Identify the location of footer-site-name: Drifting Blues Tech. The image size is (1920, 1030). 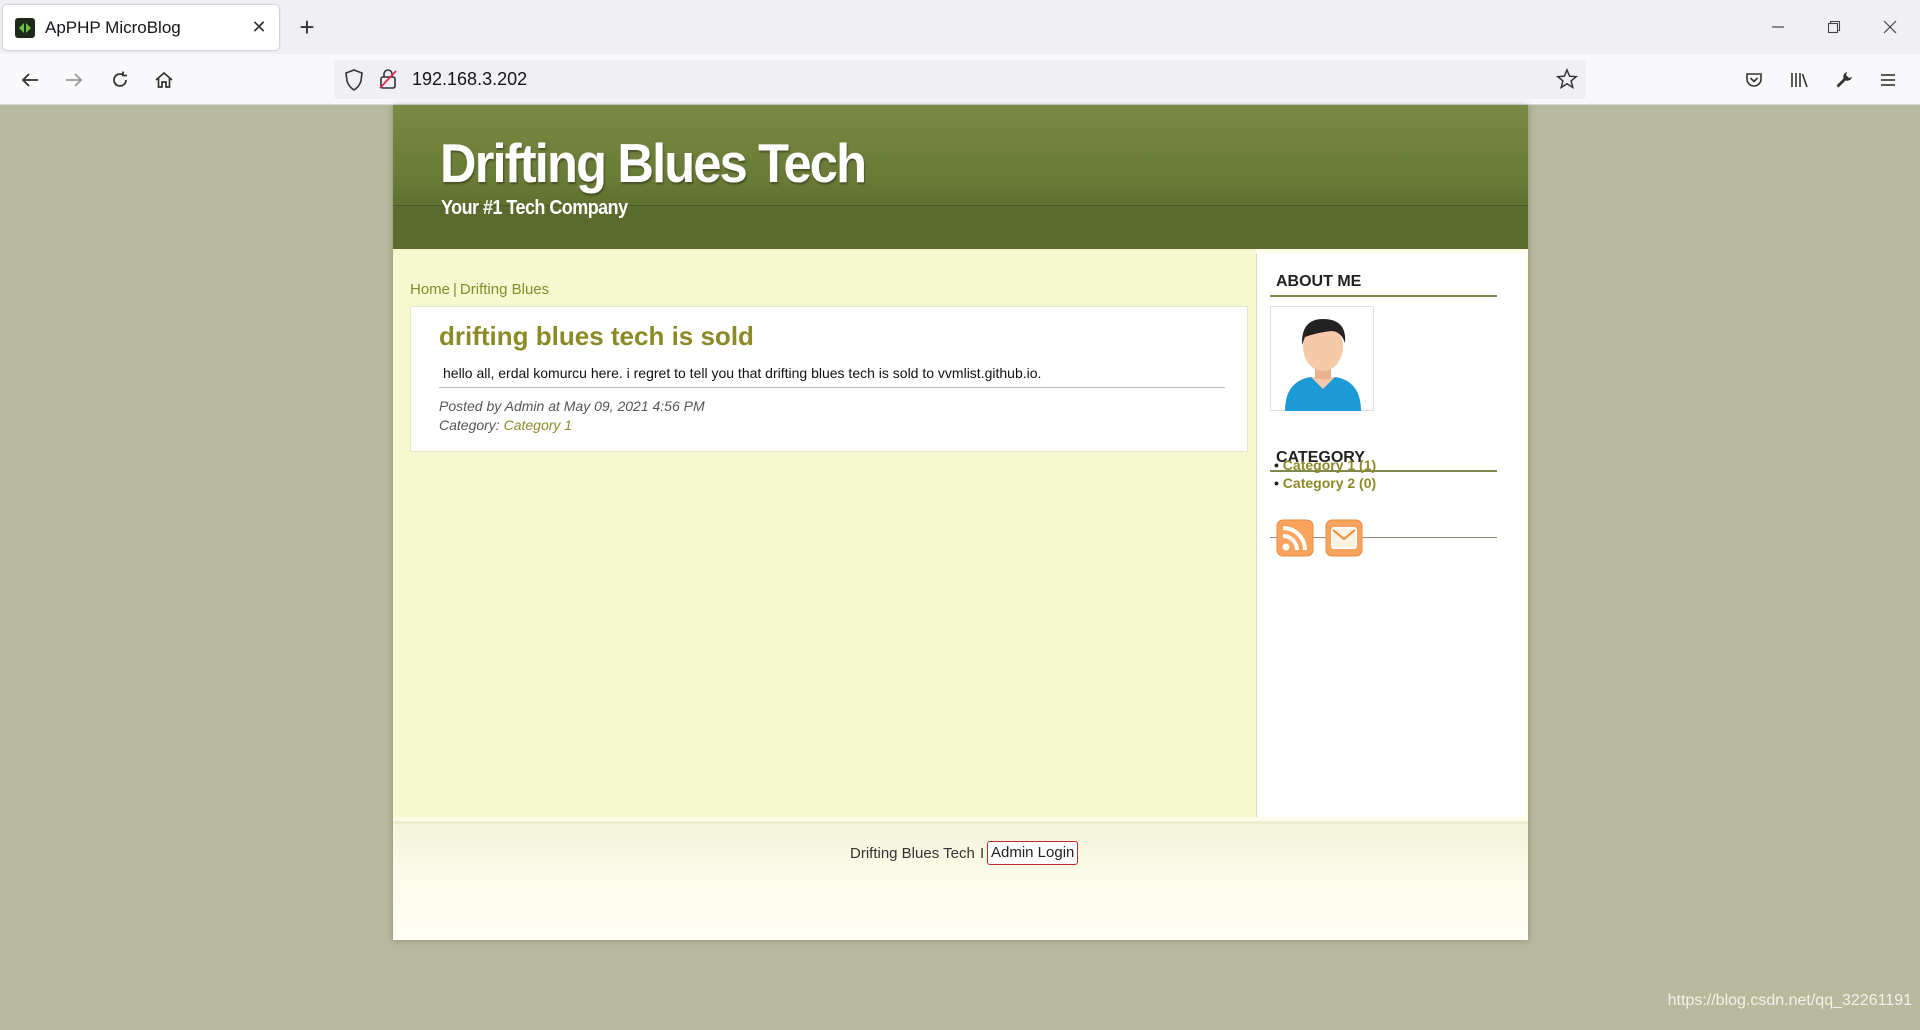
(912, 853).